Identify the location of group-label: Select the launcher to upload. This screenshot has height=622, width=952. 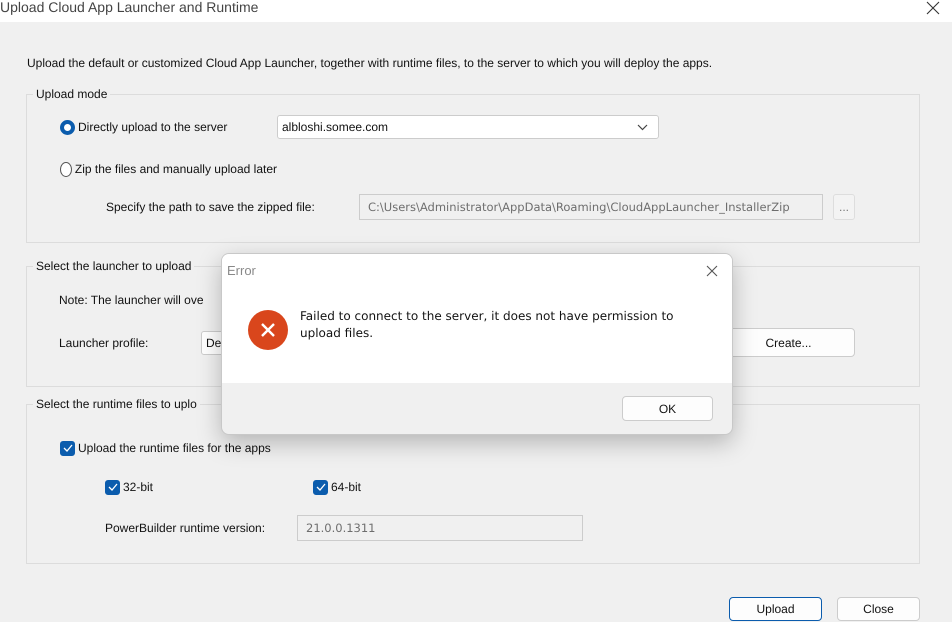
(113, 266).